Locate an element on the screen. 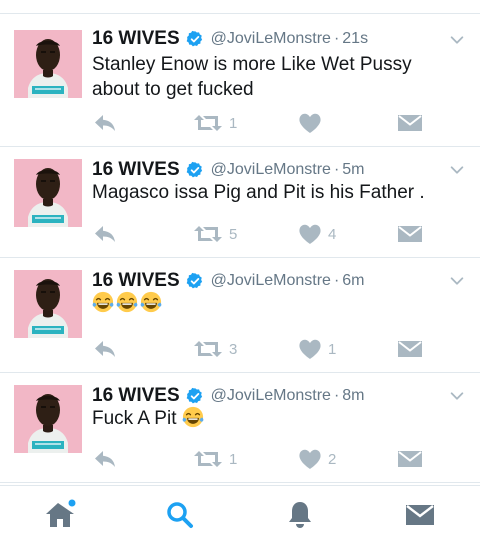 The height and width of the screenshot is (545, 480). new-items-dot is located at coordinates (72, 503).